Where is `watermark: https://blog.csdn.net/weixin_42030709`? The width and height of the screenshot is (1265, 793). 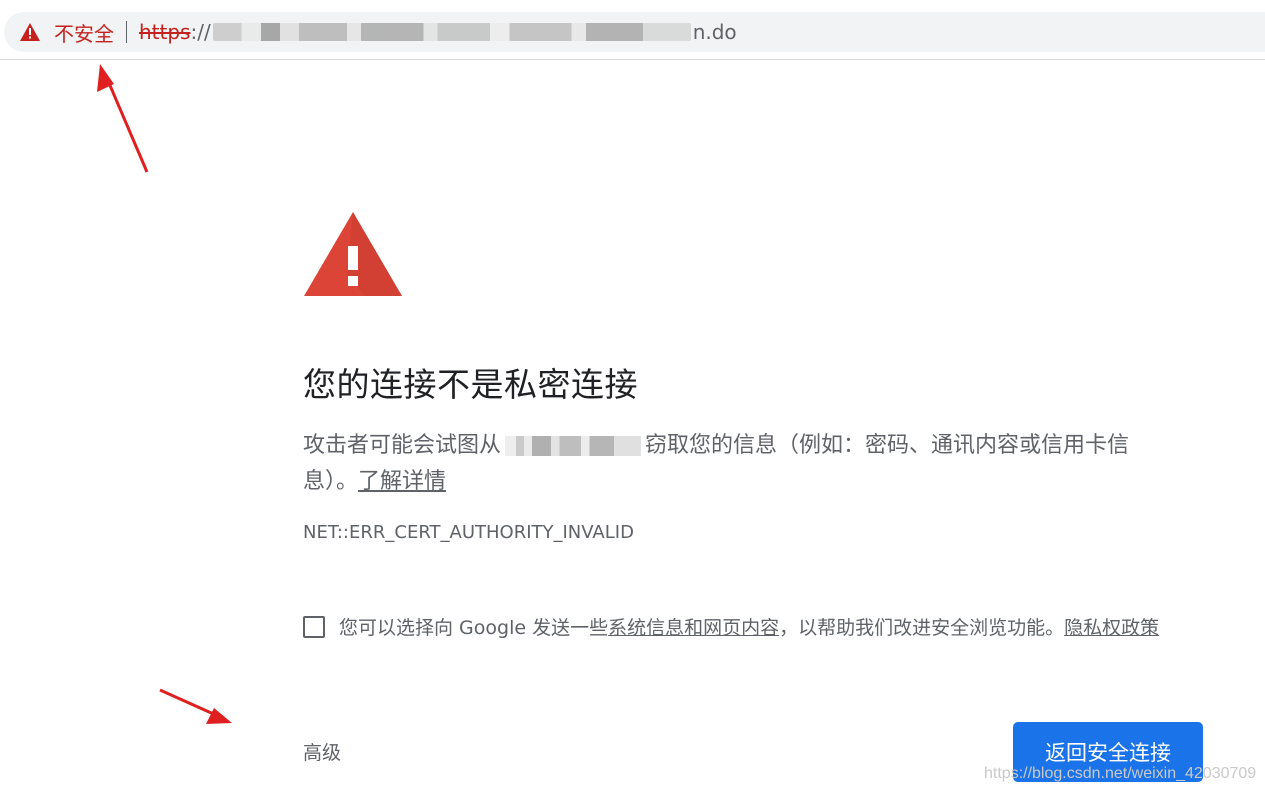 watermark: https://blog.csdn.net/weixin_42030709 is located at coordinates (1120, 773).